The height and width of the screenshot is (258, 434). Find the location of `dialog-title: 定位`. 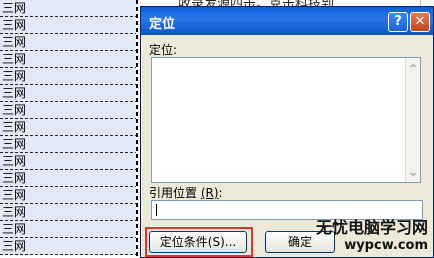

dialog-title: 定位 is located at coordinates (162, 24).